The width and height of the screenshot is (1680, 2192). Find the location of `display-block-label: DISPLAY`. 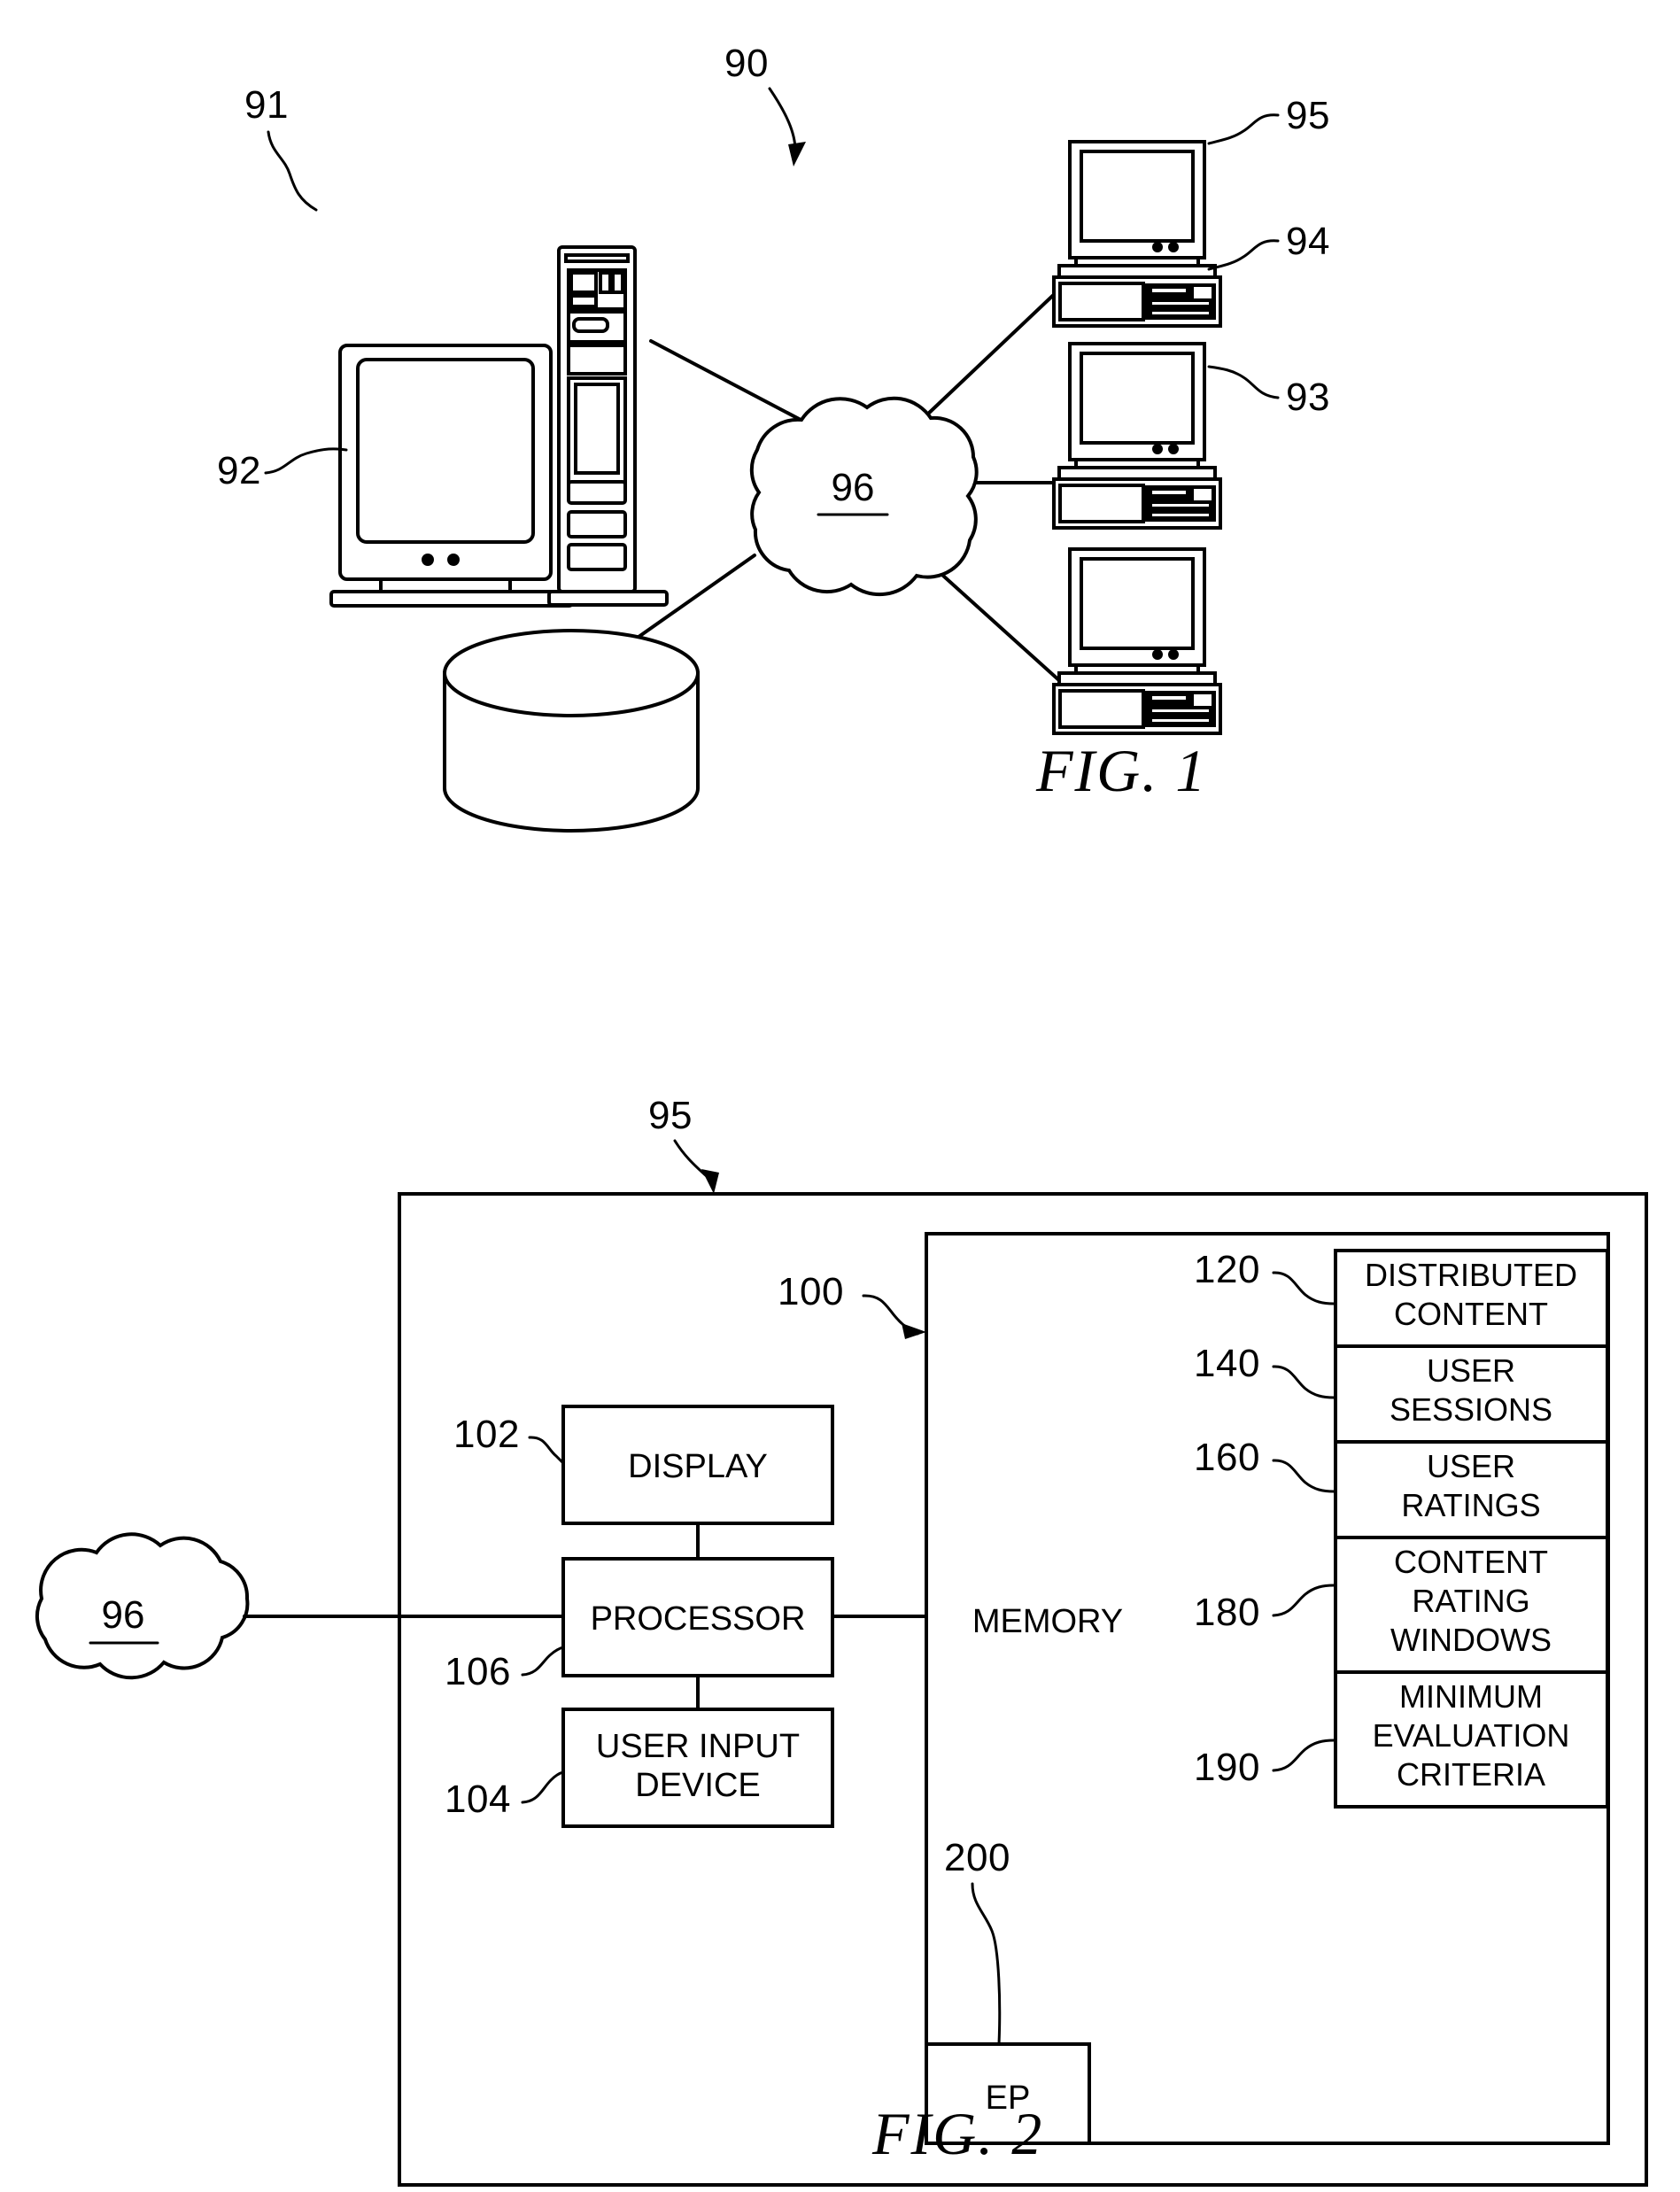

display-block-label: DISPLAY is located at coordinates (698, 1467).